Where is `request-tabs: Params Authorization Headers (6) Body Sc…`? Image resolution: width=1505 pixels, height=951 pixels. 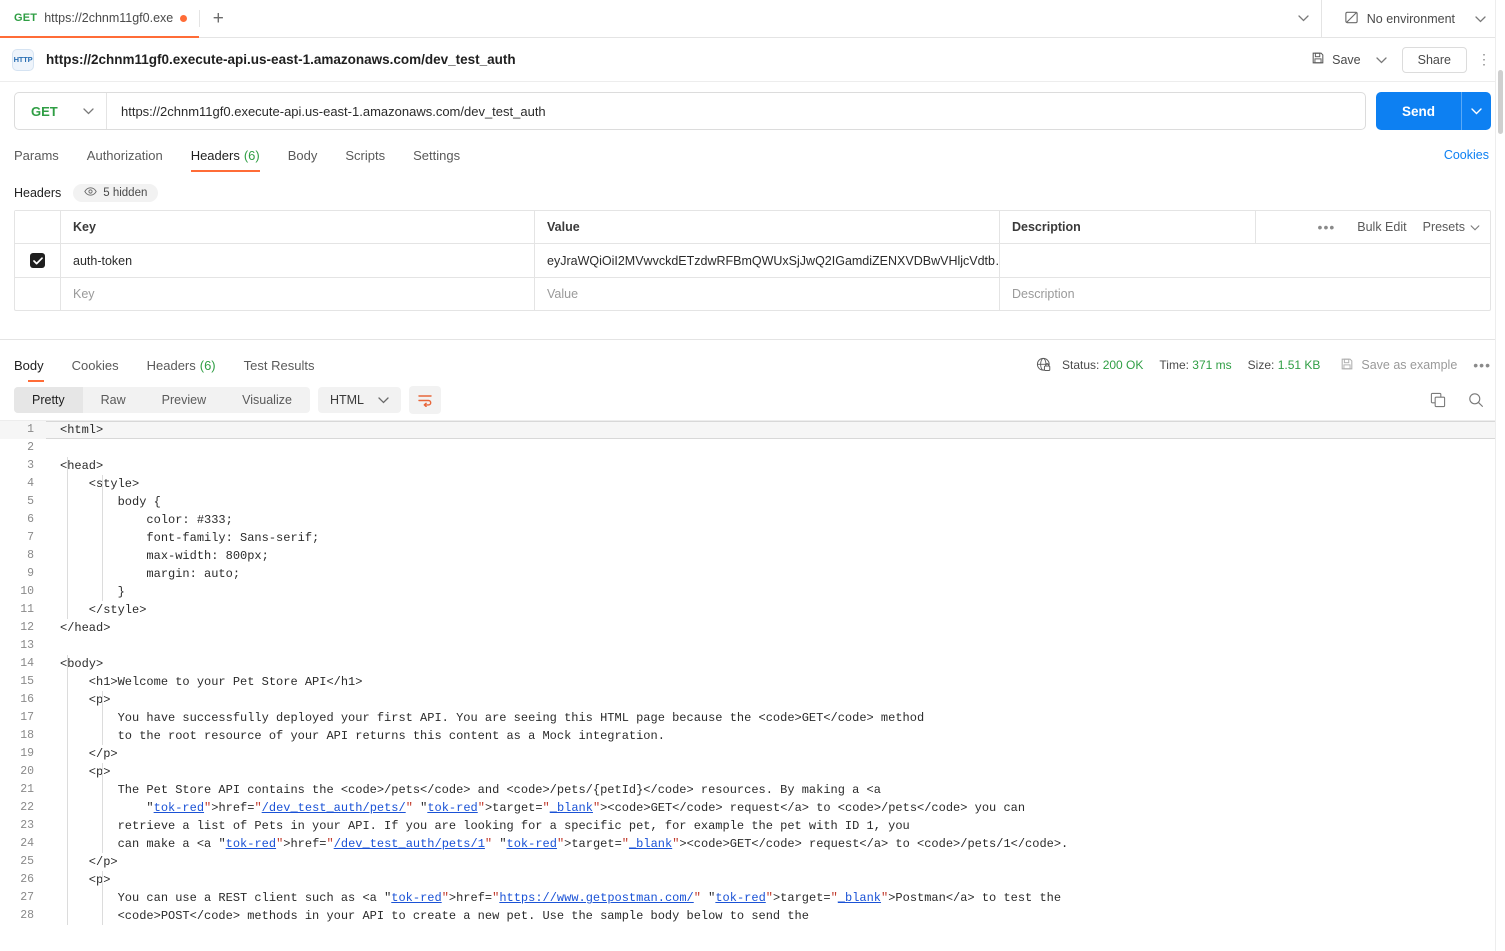
request-tabs: Params Authorization Headers (6) Body Sc… is located at coordinates (752, 155).